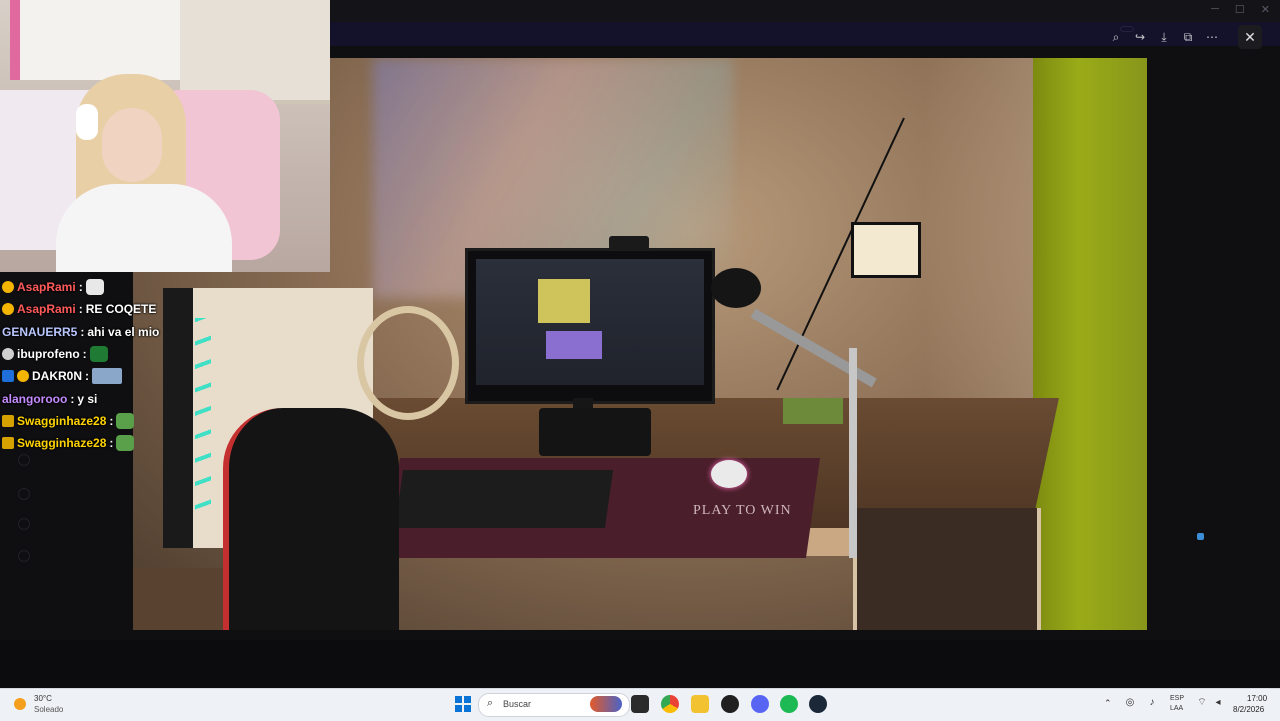 The image size is (1280, 721). I want to click on mic-boom-arm, so click(813, 348).